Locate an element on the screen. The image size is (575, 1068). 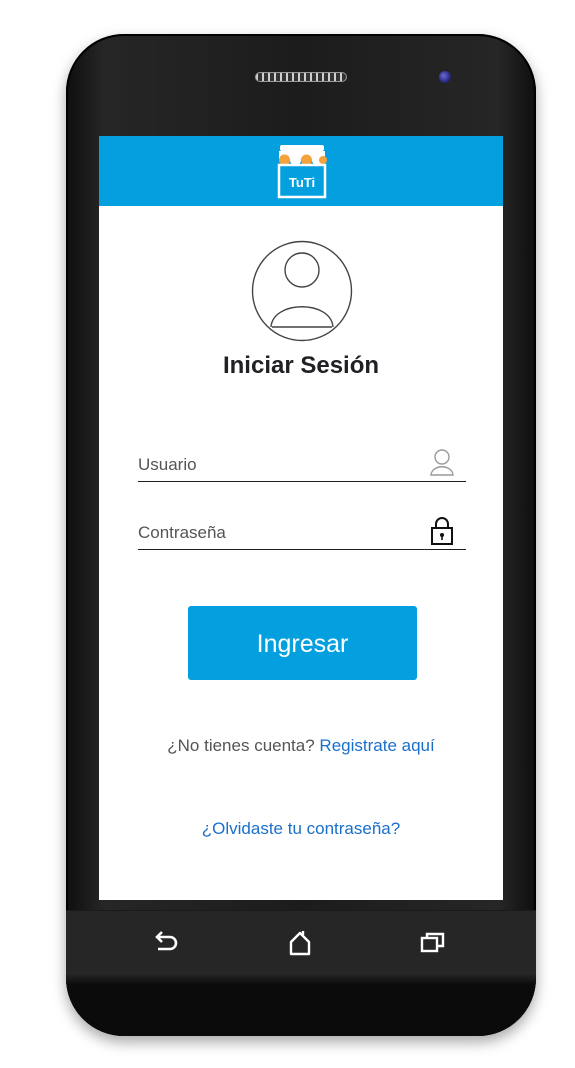
page-title: Iniciar Sesión is located at coordinates (301, 365).